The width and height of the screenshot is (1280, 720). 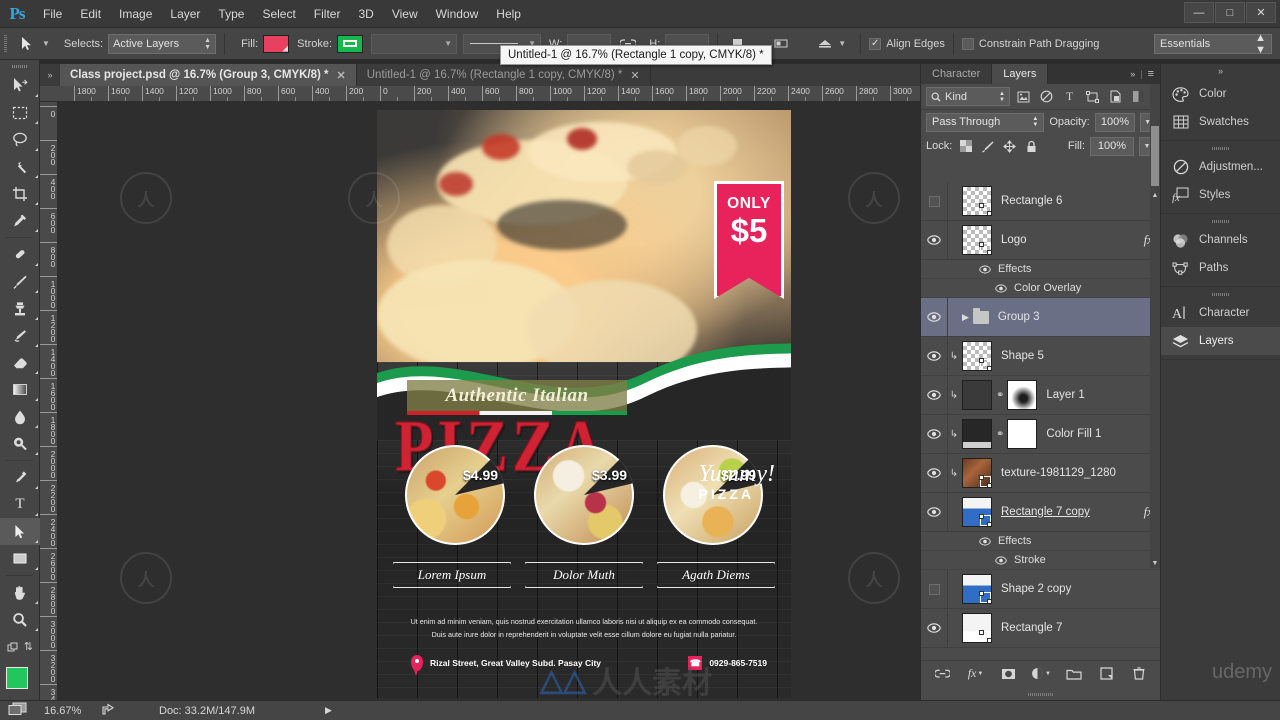 I want to click on select-dropdown: Active Layers ▲ ▼, so click(x=162, y=43).